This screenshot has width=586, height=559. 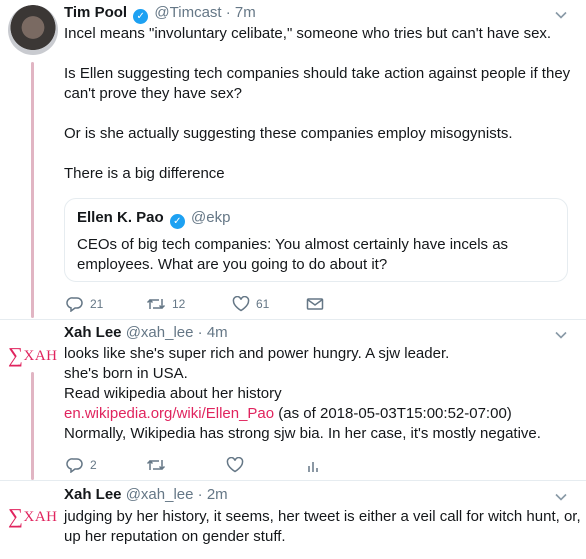 I want to click on reply-button: 2, so click(x=81, y=465).